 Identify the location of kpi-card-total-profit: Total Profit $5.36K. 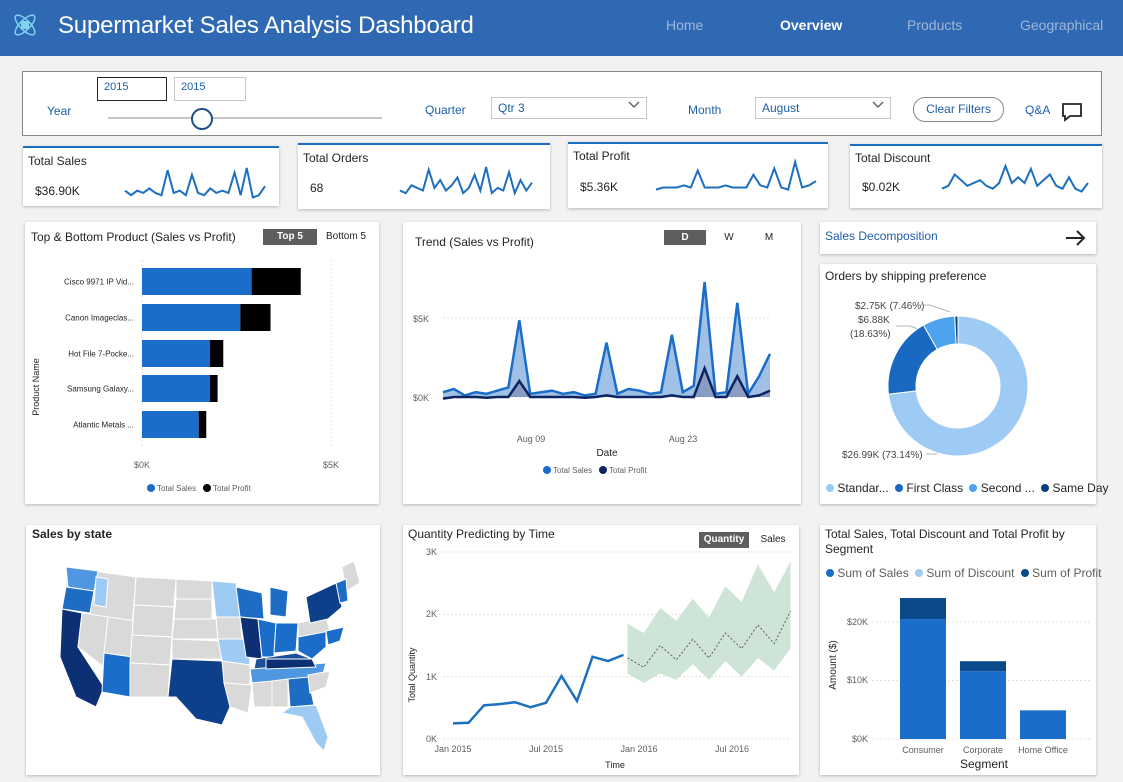
(698, 175).